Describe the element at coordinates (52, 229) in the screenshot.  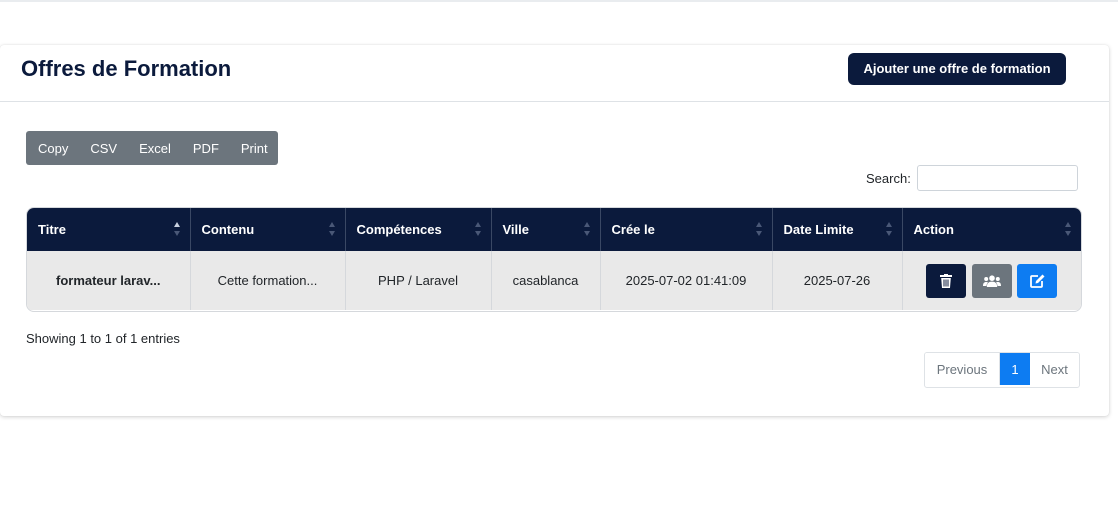
I see `column-header-label: Titre` at that location.